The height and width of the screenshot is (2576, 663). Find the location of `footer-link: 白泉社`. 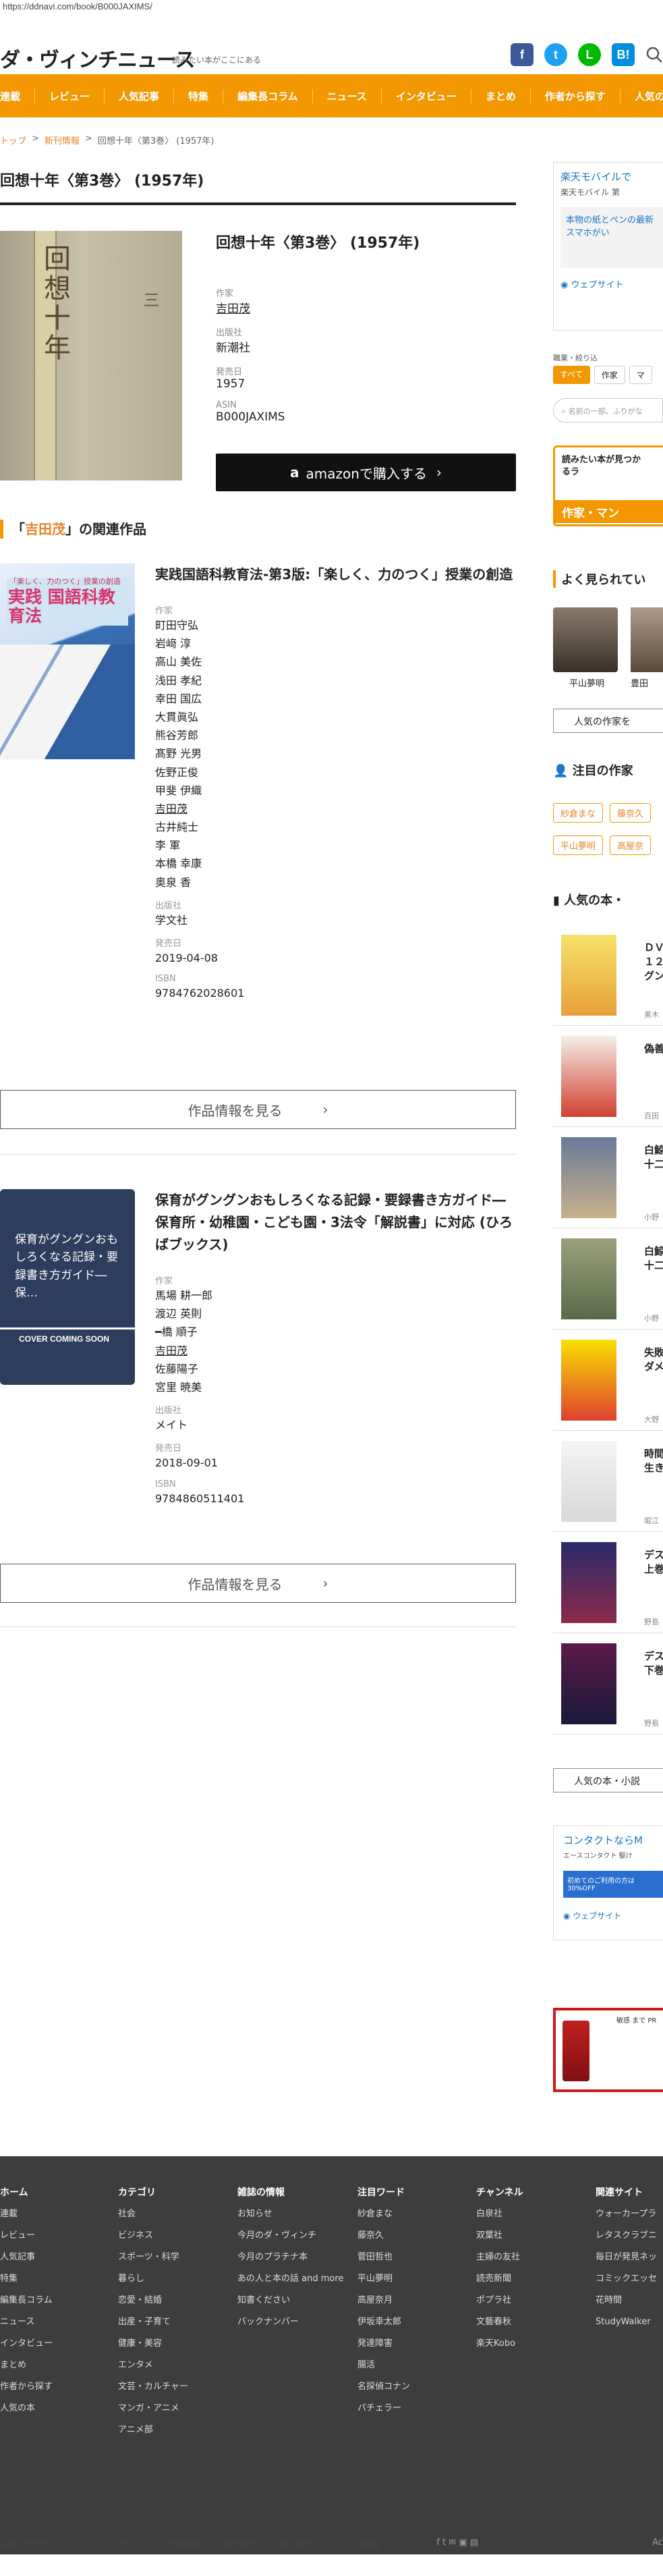

footer-link: 白泉社 is located at coordinates (499, 2214).